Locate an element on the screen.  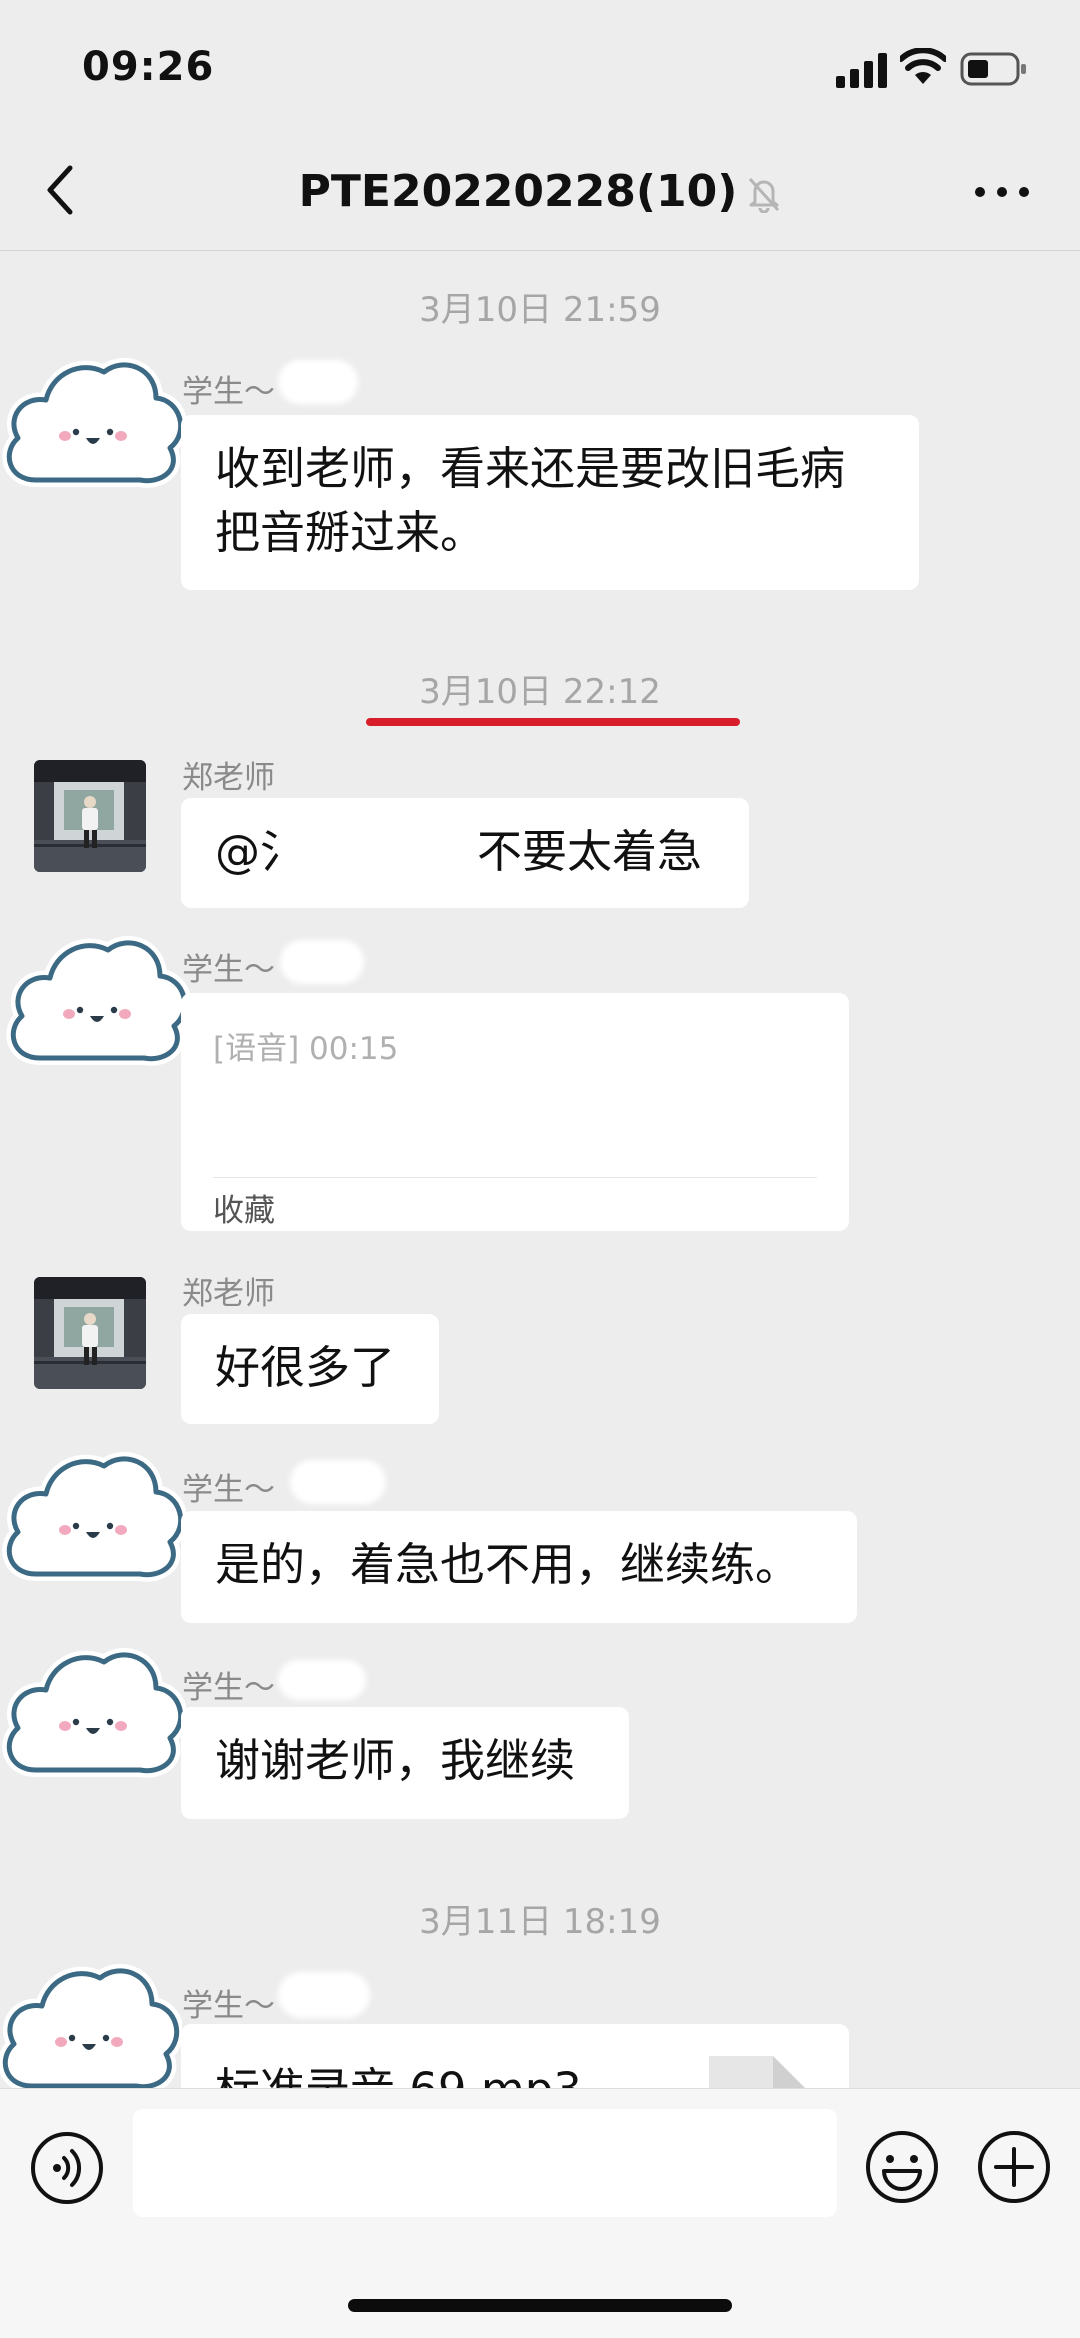
message-bubble: 是的，着急也不用，继续练。 is located at coordinates (519, 1567).